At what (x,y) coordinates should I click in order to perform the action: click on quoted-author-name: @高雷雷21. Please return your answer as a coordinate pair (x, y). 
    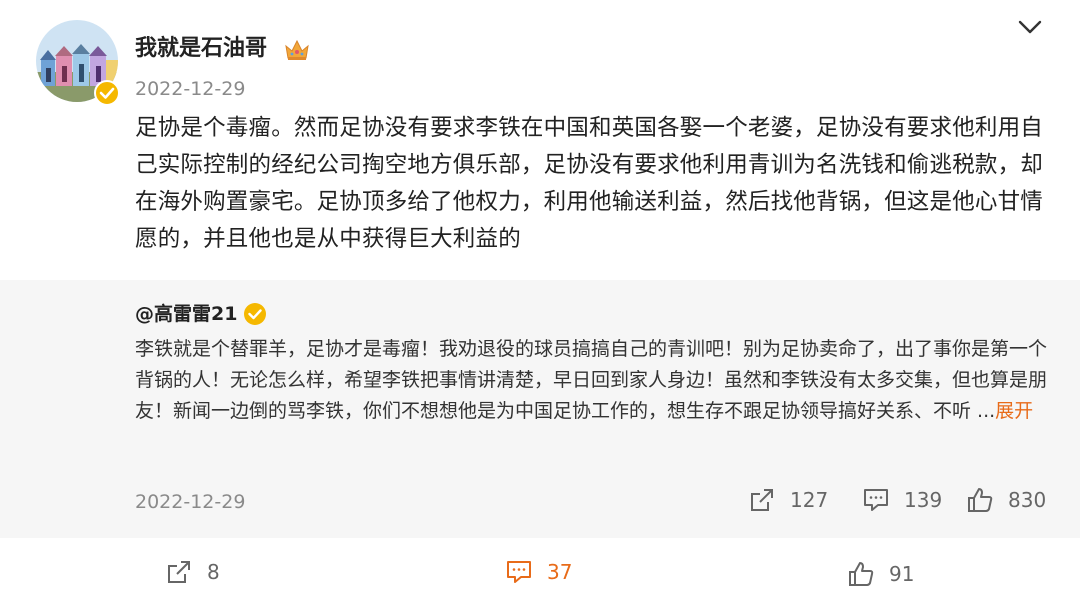
    Looking at the image, I should click on (186, 314).